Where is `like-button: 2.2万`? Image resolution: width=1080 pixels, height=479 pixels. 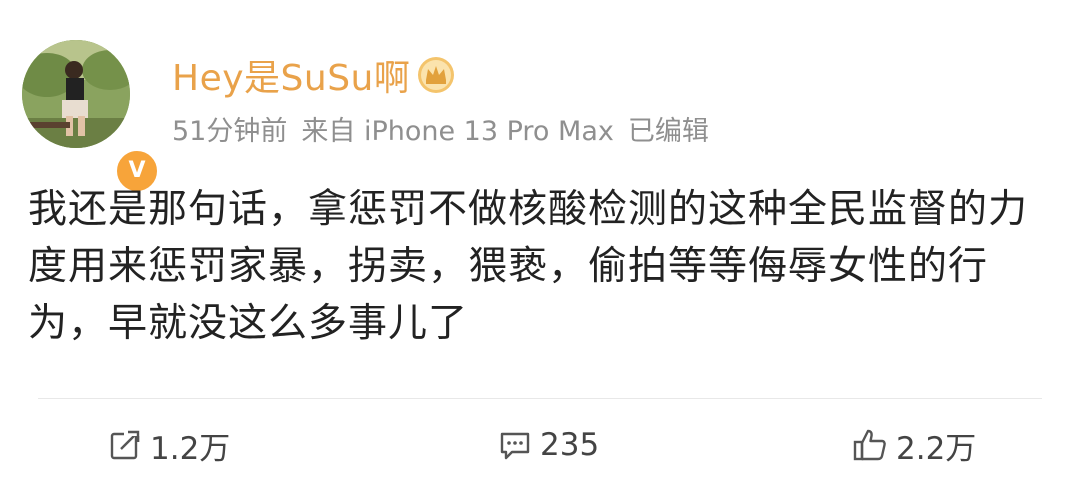
like-button: 2.2万 is located at coordinates (914, 445).